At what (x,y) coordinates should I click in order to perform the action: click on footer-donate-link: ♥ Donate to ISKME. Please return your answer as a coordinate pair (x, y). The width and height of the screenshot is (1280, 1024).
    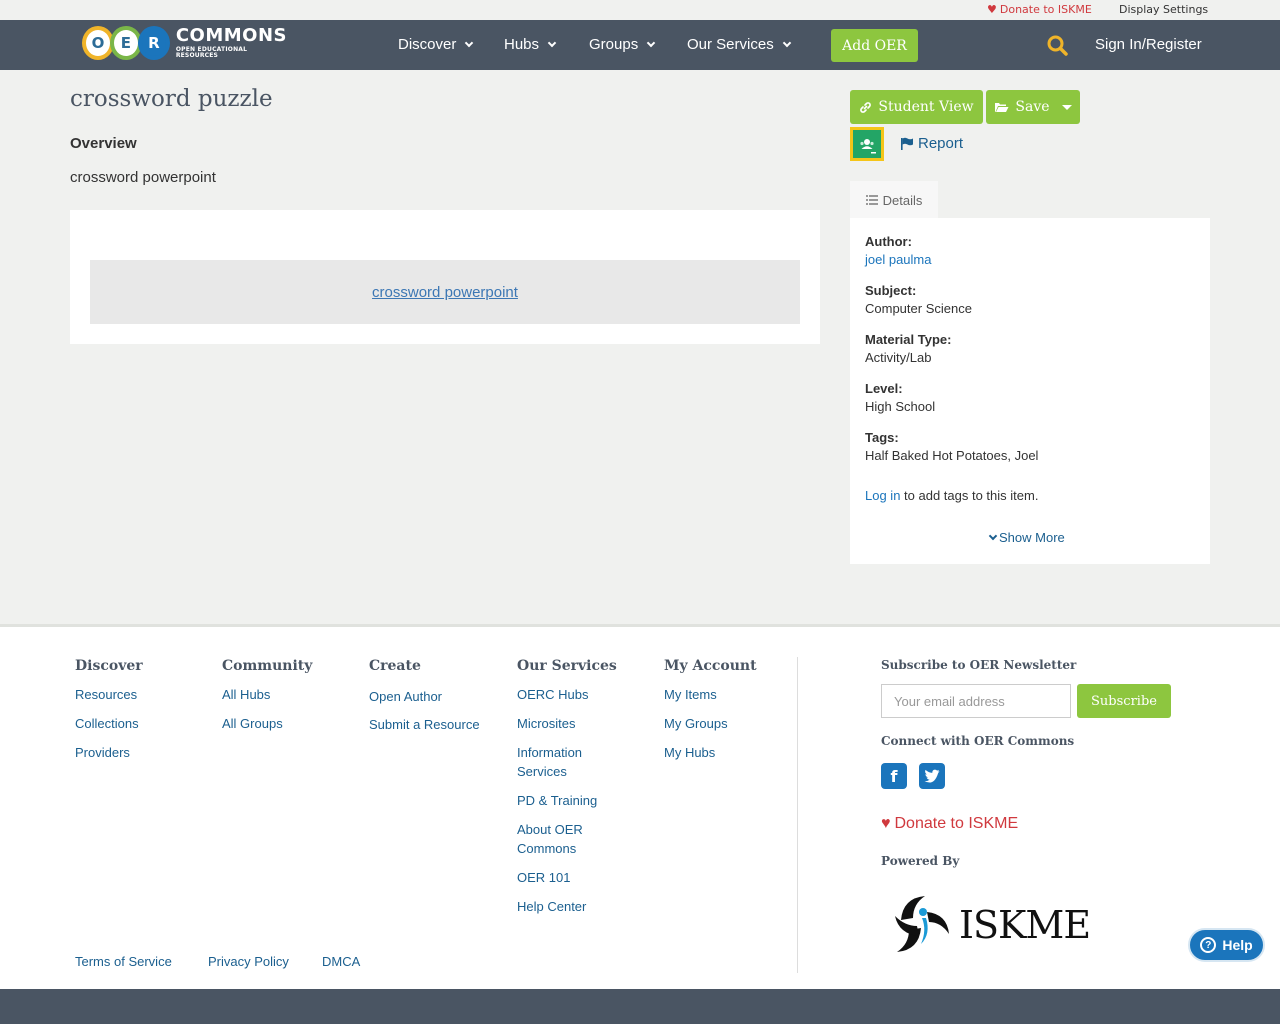
    Looking at the image, I should click on (949, 824).